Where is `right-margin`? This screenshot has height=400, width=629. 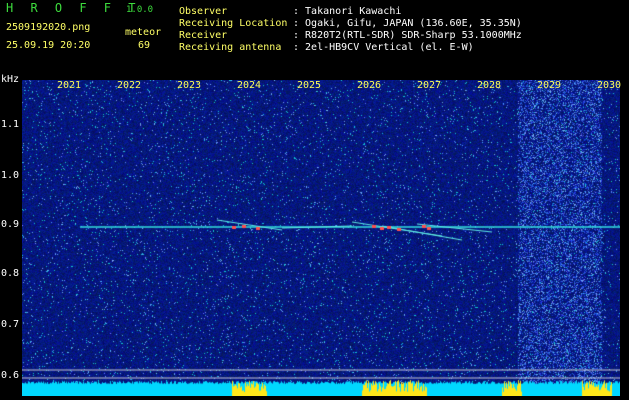
right-margin is located at coordinates (624, 237).